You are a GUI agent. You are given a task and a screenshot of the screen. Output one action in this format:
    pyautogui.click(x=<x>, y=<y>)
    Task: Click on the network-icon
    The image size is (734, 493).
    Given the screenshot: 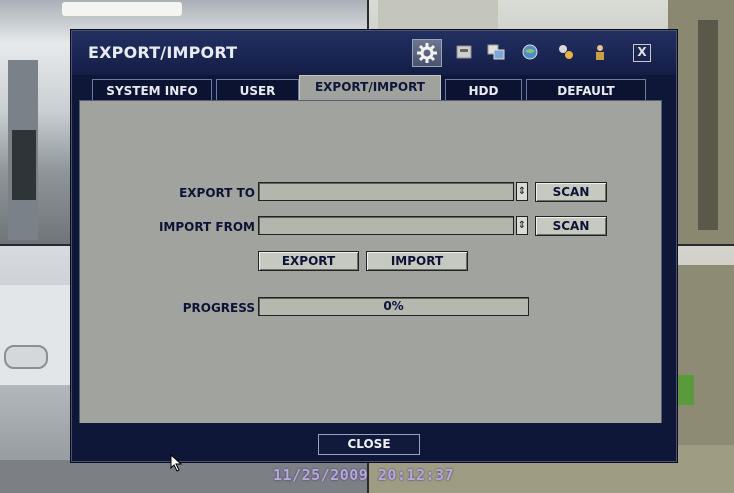 What is the action you would take?
    pyautogui.click(x=566, y=52)
    